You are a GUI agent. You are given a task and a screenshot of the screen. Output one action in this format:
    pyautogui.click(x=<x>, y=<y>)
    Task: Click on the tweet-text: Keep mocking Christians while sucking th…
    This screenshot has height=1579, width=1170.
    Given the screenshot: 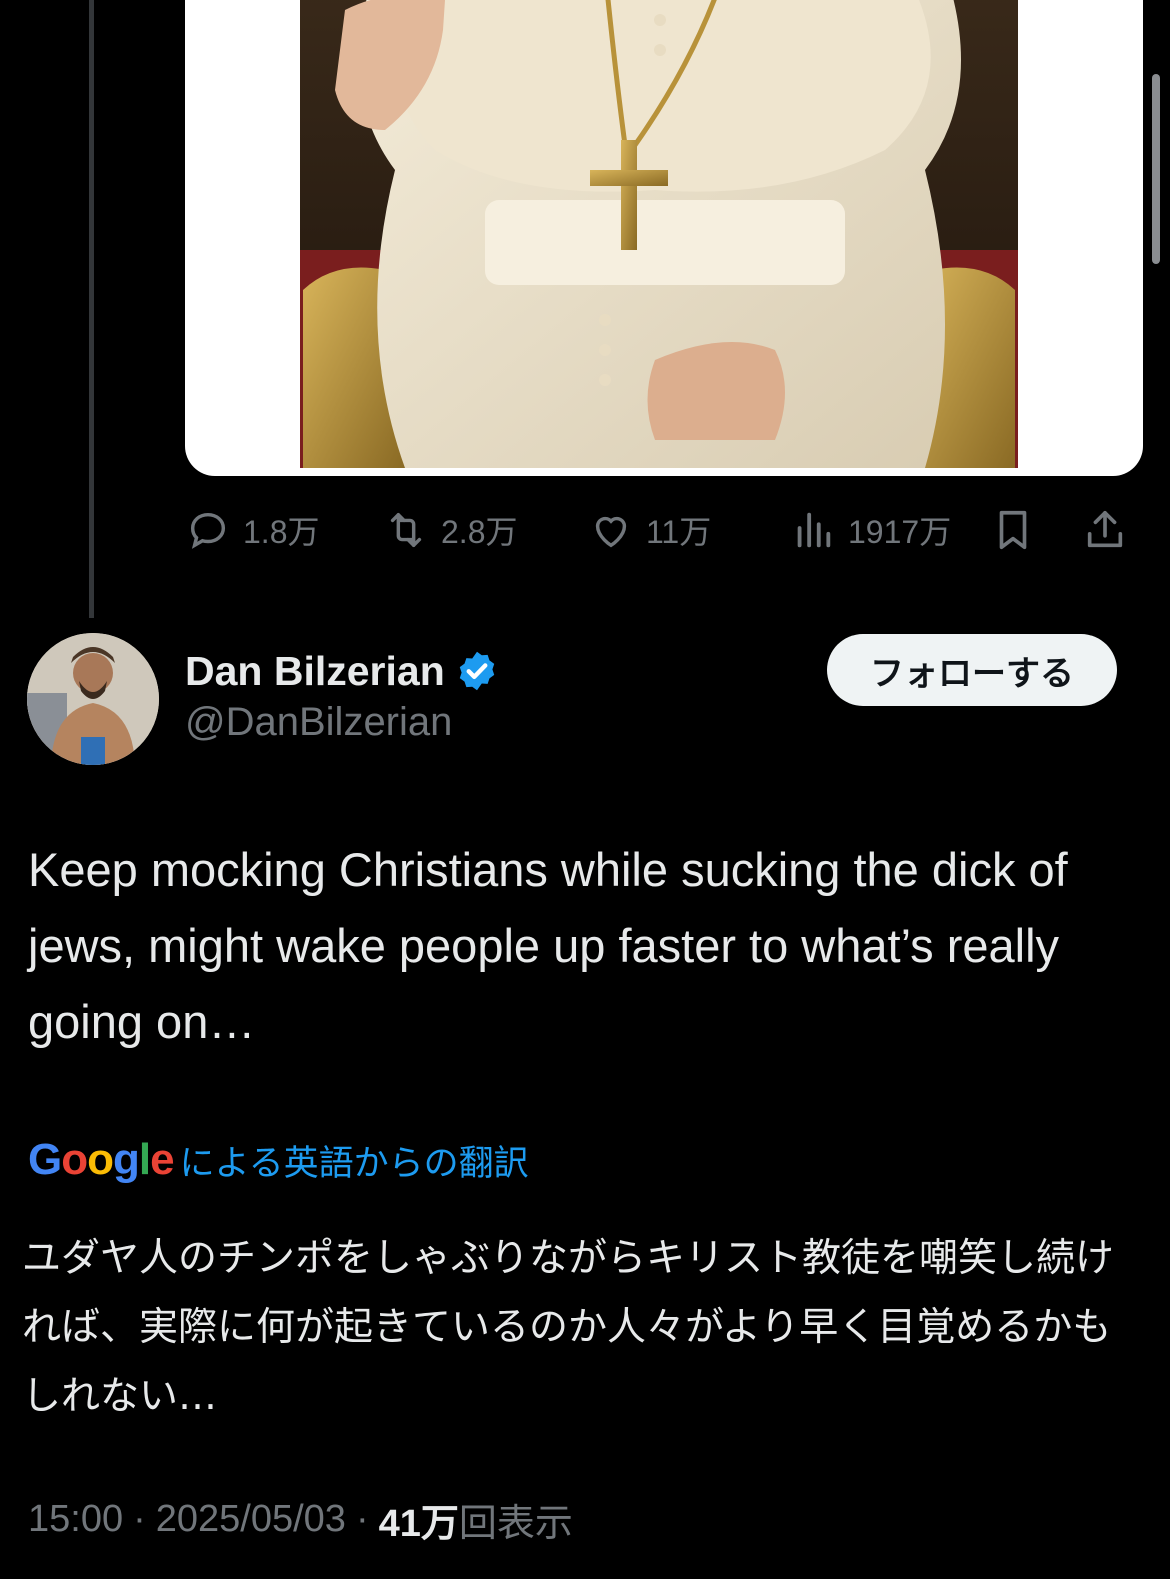 What is the action you would take?
    pyautogui.click(x=548, y=945)
    